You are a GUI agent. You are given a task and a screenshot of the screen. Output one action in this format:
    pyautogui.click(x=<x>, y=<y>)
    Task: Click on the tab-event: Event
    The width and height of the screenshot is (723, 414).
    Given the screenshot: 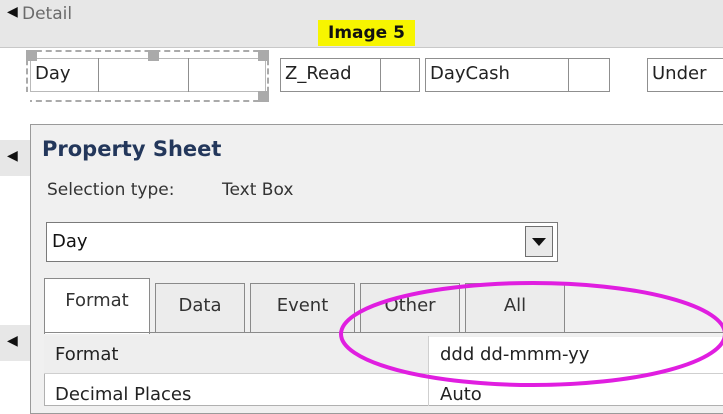 What is the action you would take?
    pyautogui.click(x=302, y=308)
    